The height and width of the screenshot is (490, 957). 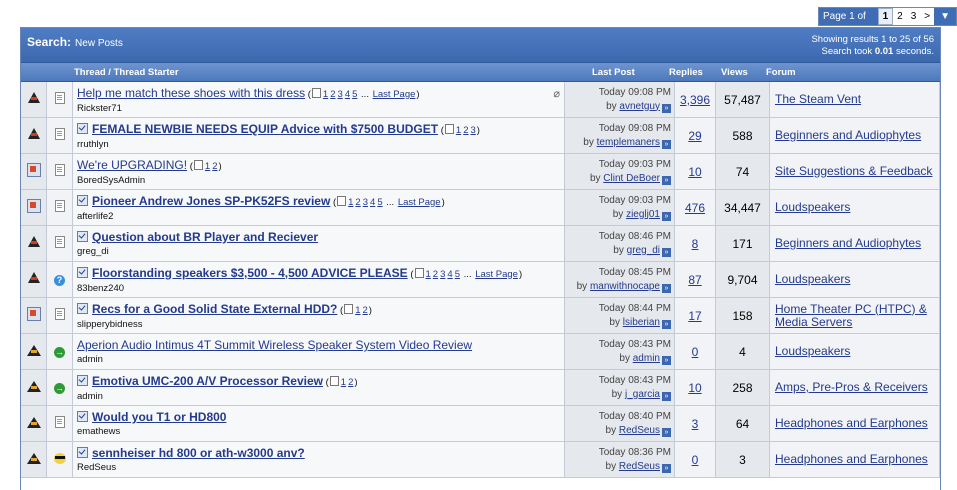 What do you see at coordinates (914, 16) in the screenshot?
I see `page-link-3: 3` at bounding box center [914, 16].